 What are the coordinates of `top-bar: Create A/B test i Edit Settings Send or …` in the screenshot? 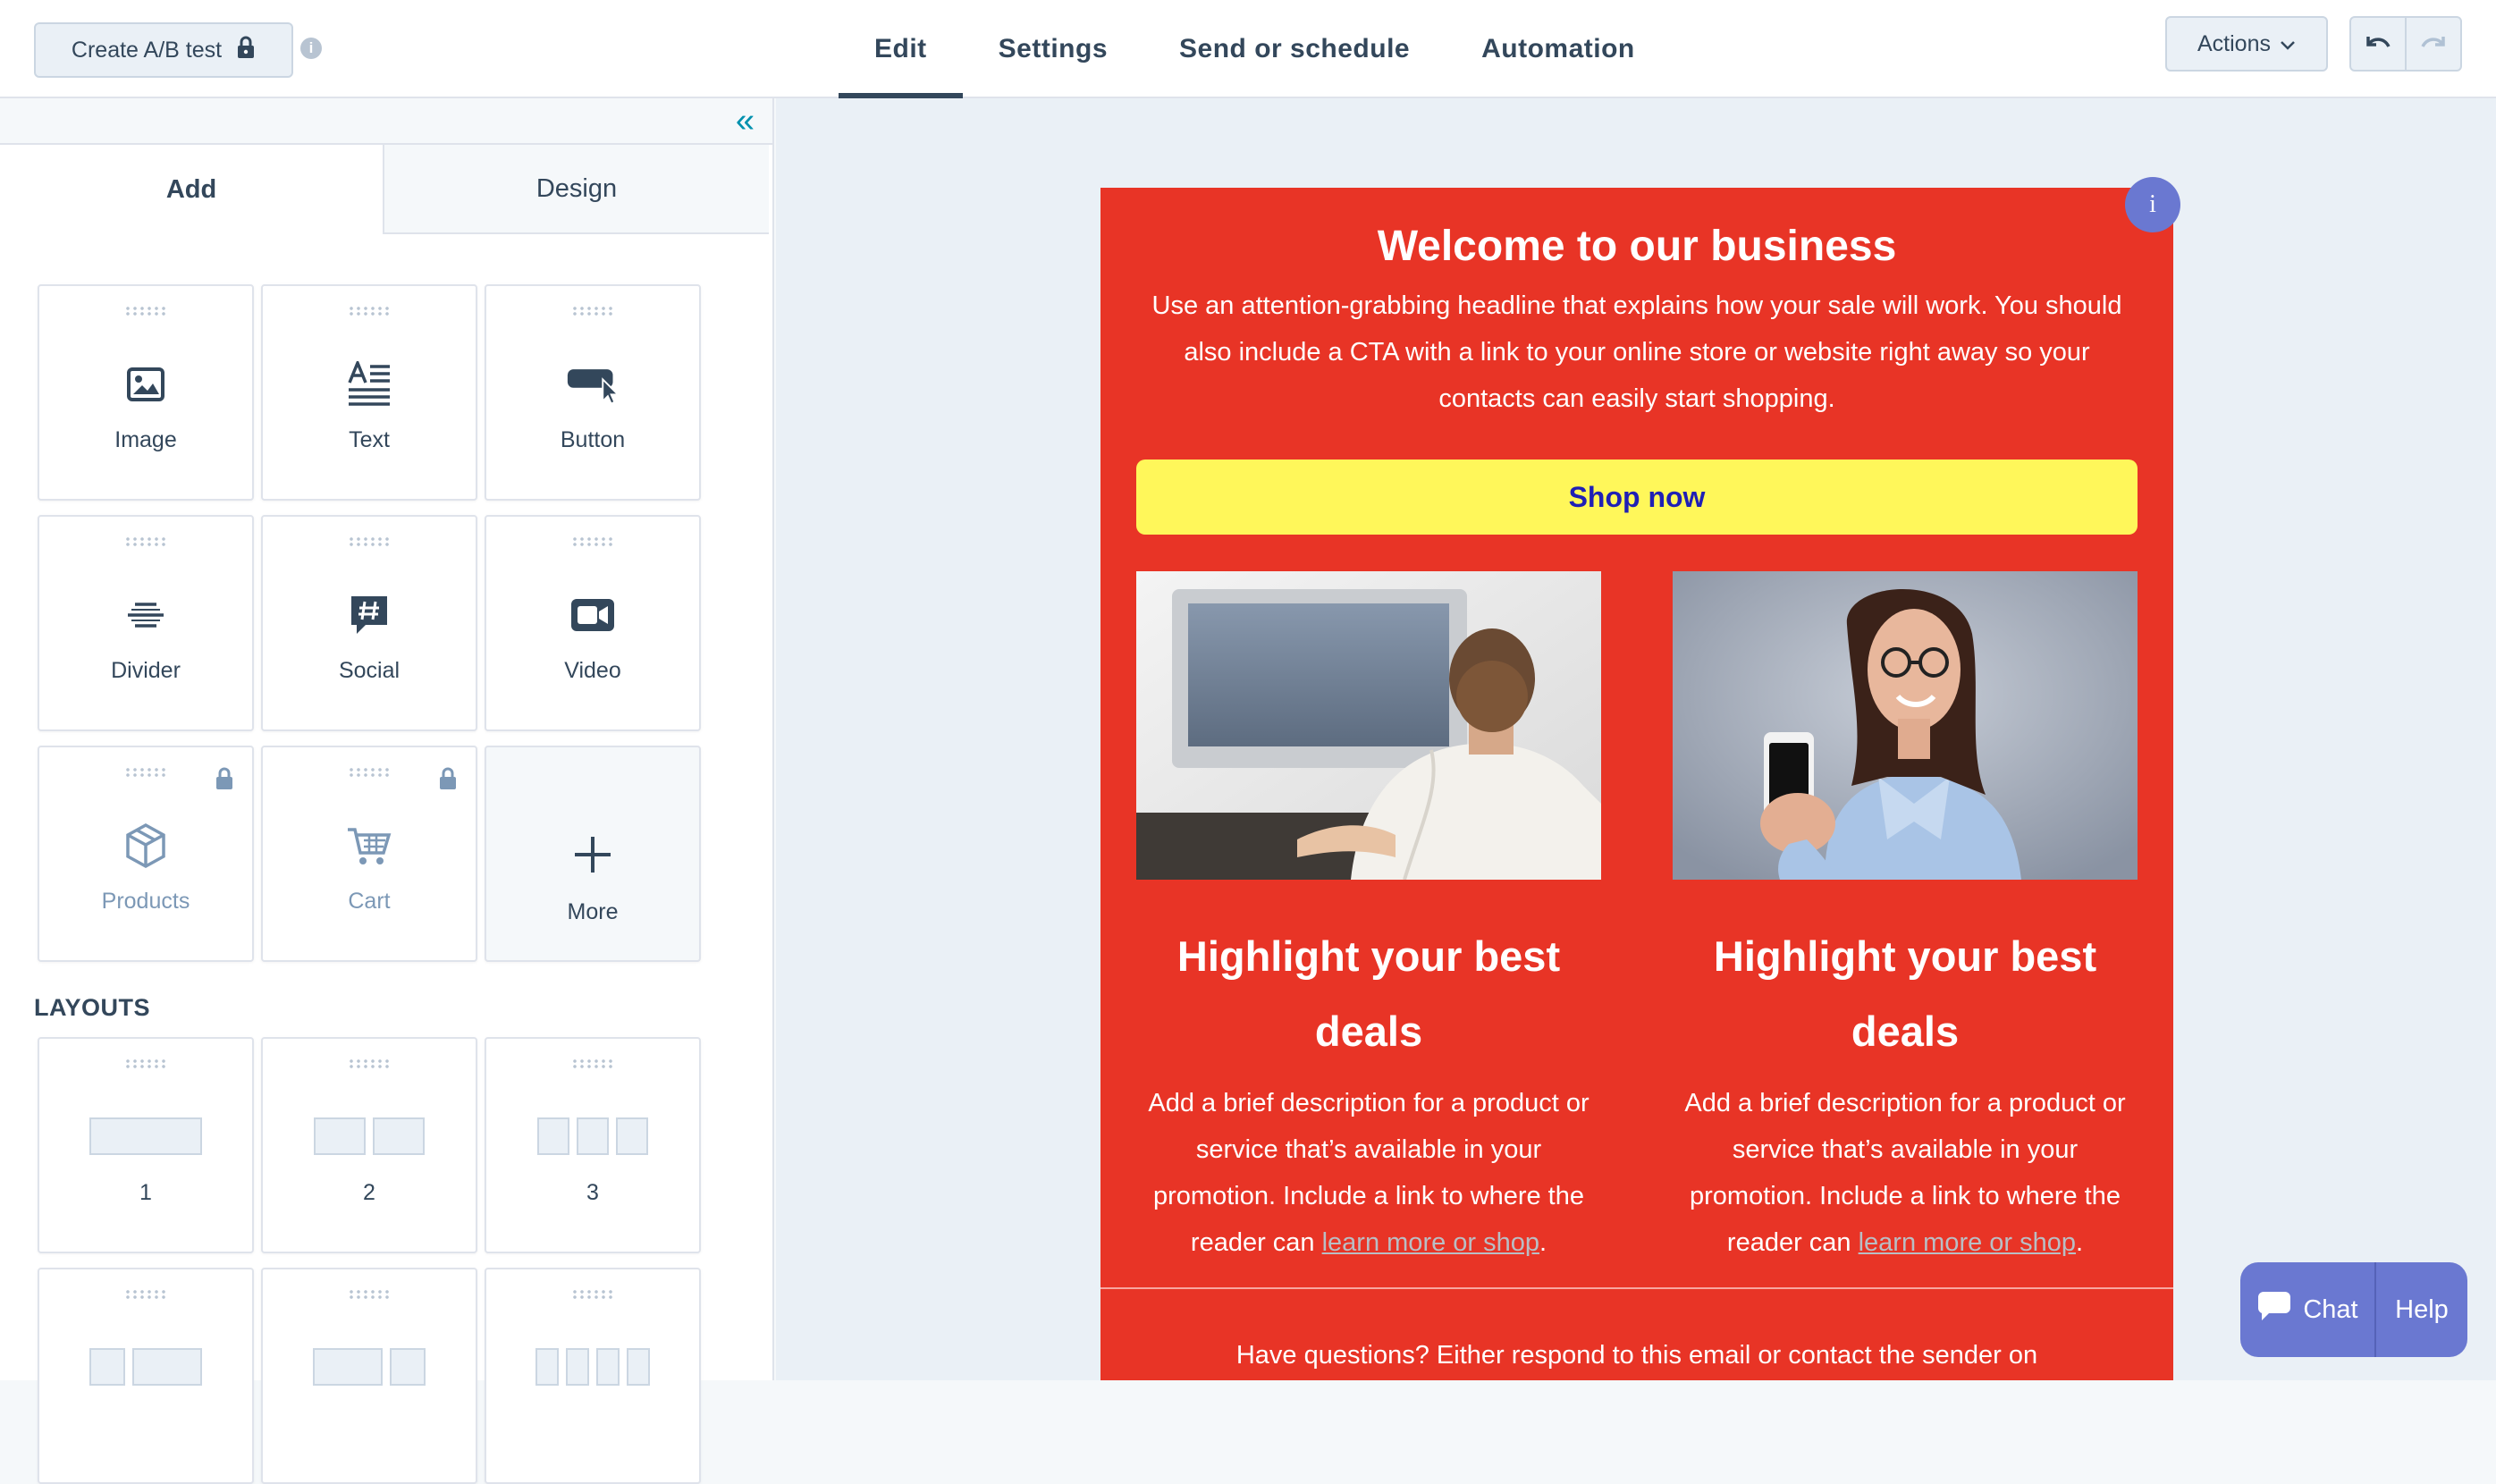 It's located at (1248, 49).